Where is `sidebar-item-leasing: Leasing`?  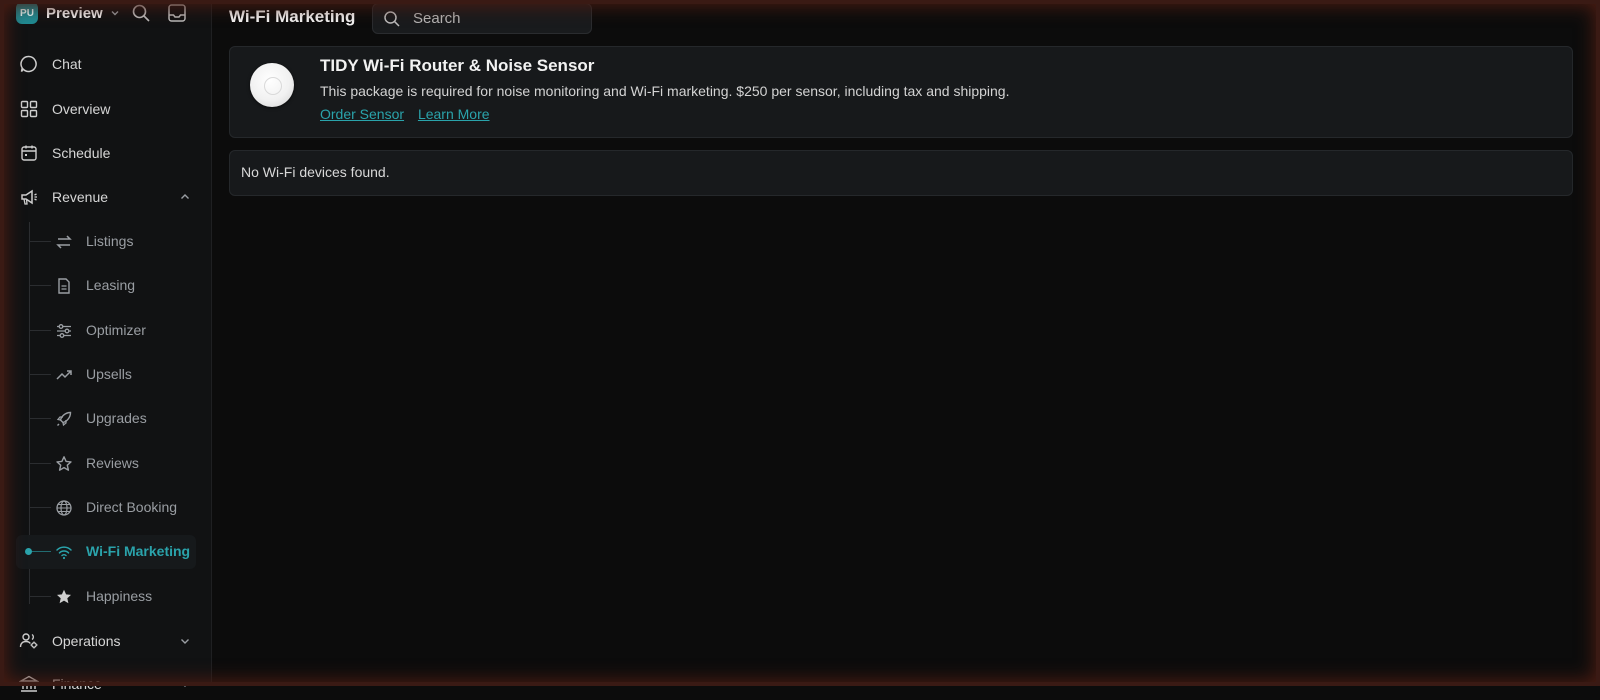 sidebar-item-leasing: Leasing is located at coordinates (106, 286).